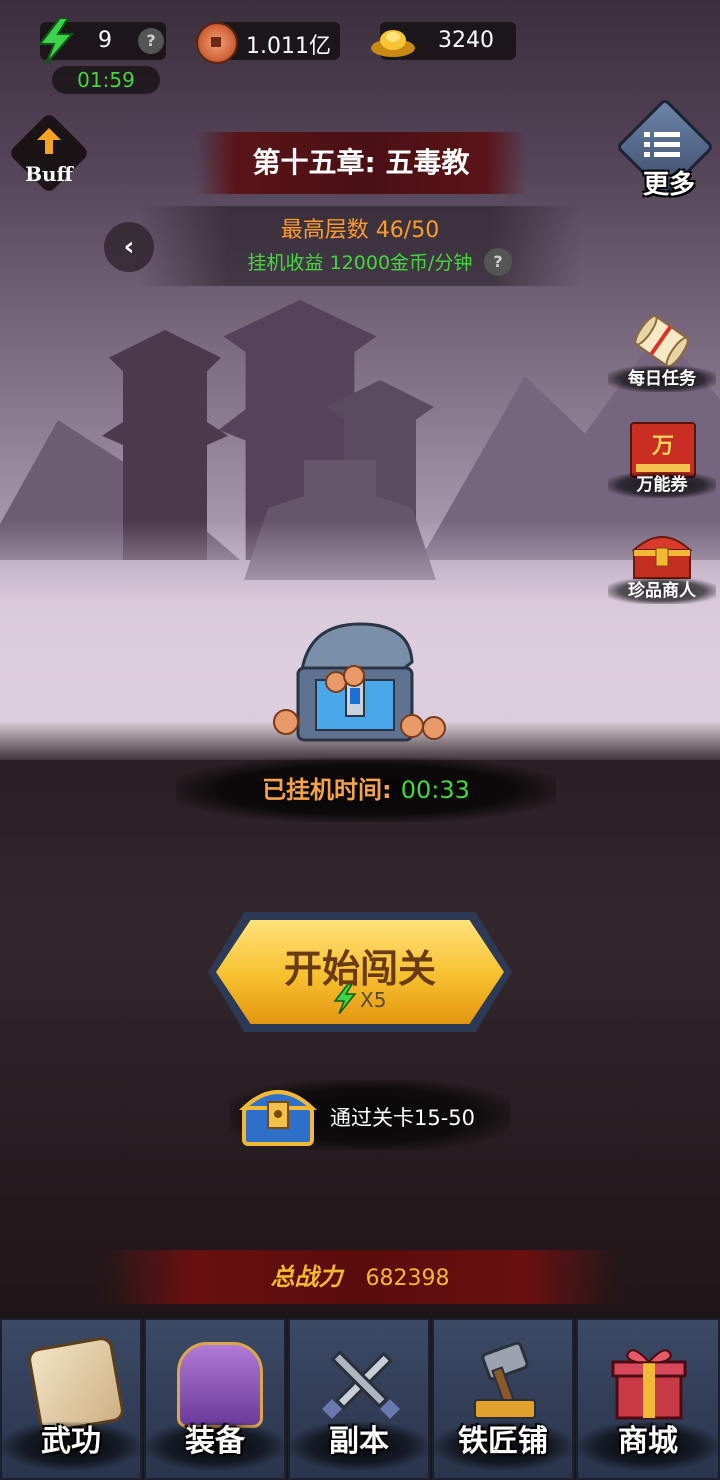 The image size is (720, 1480). I want to click on voucher-book-icon: 万, so click(663, 450).